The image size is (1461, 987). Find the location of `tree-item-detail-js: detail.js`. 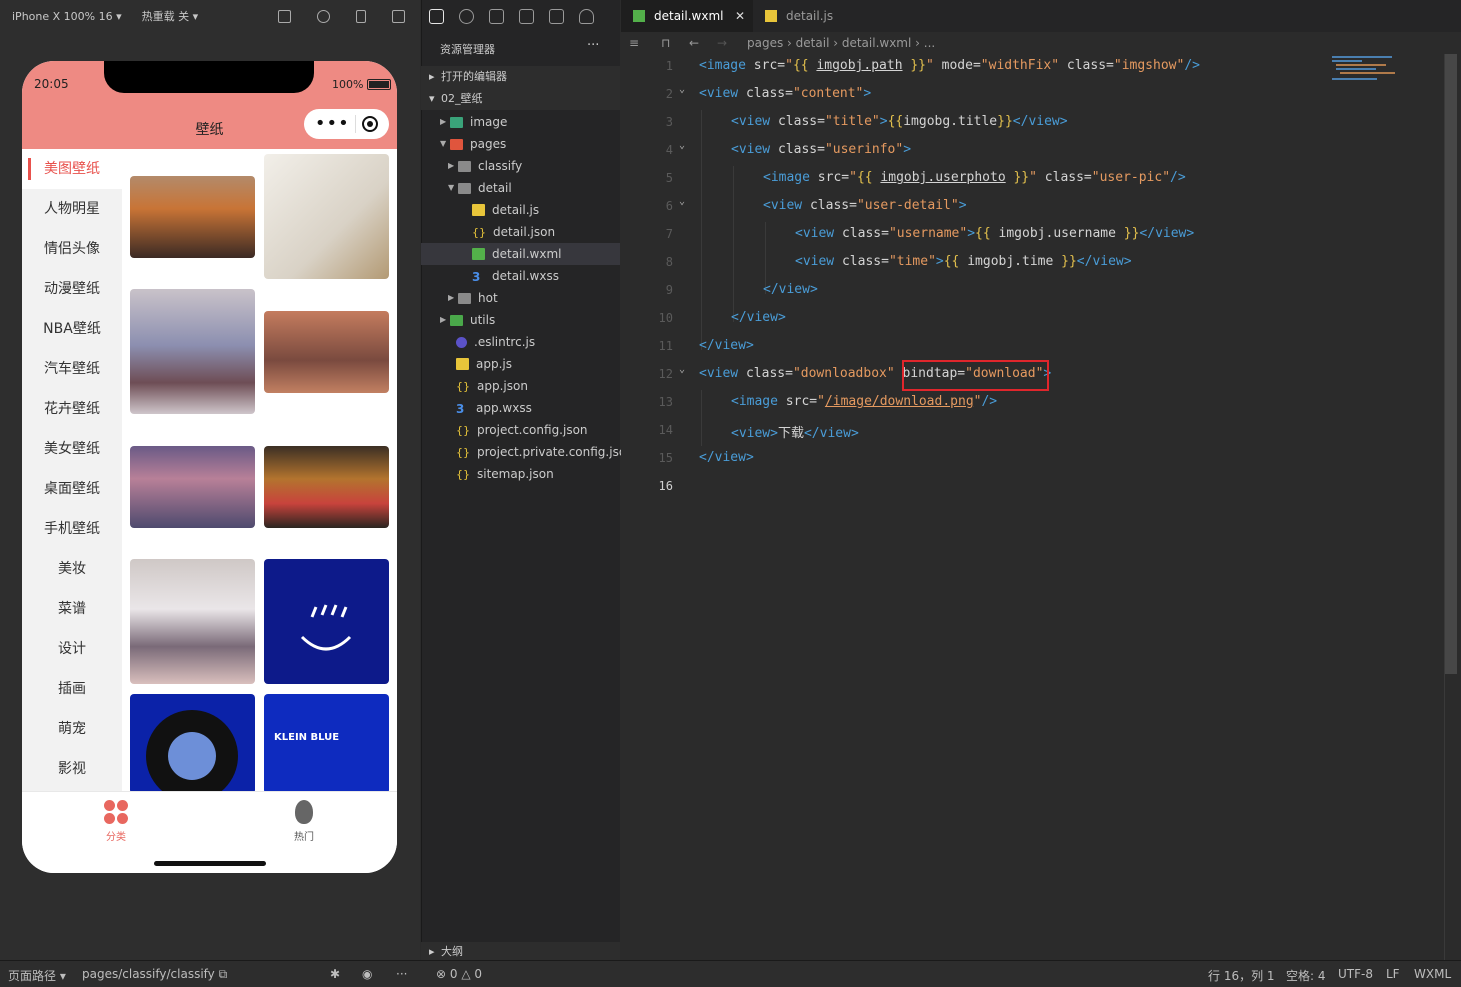

tree-item-detail-js: detail.js is located at coordinates (505, 210).